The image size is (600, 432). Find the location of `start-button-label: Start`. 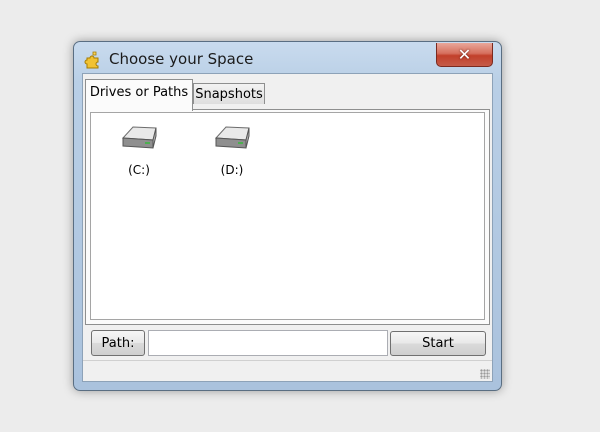

start-button-label: Start is located at coordinates (438, 343).